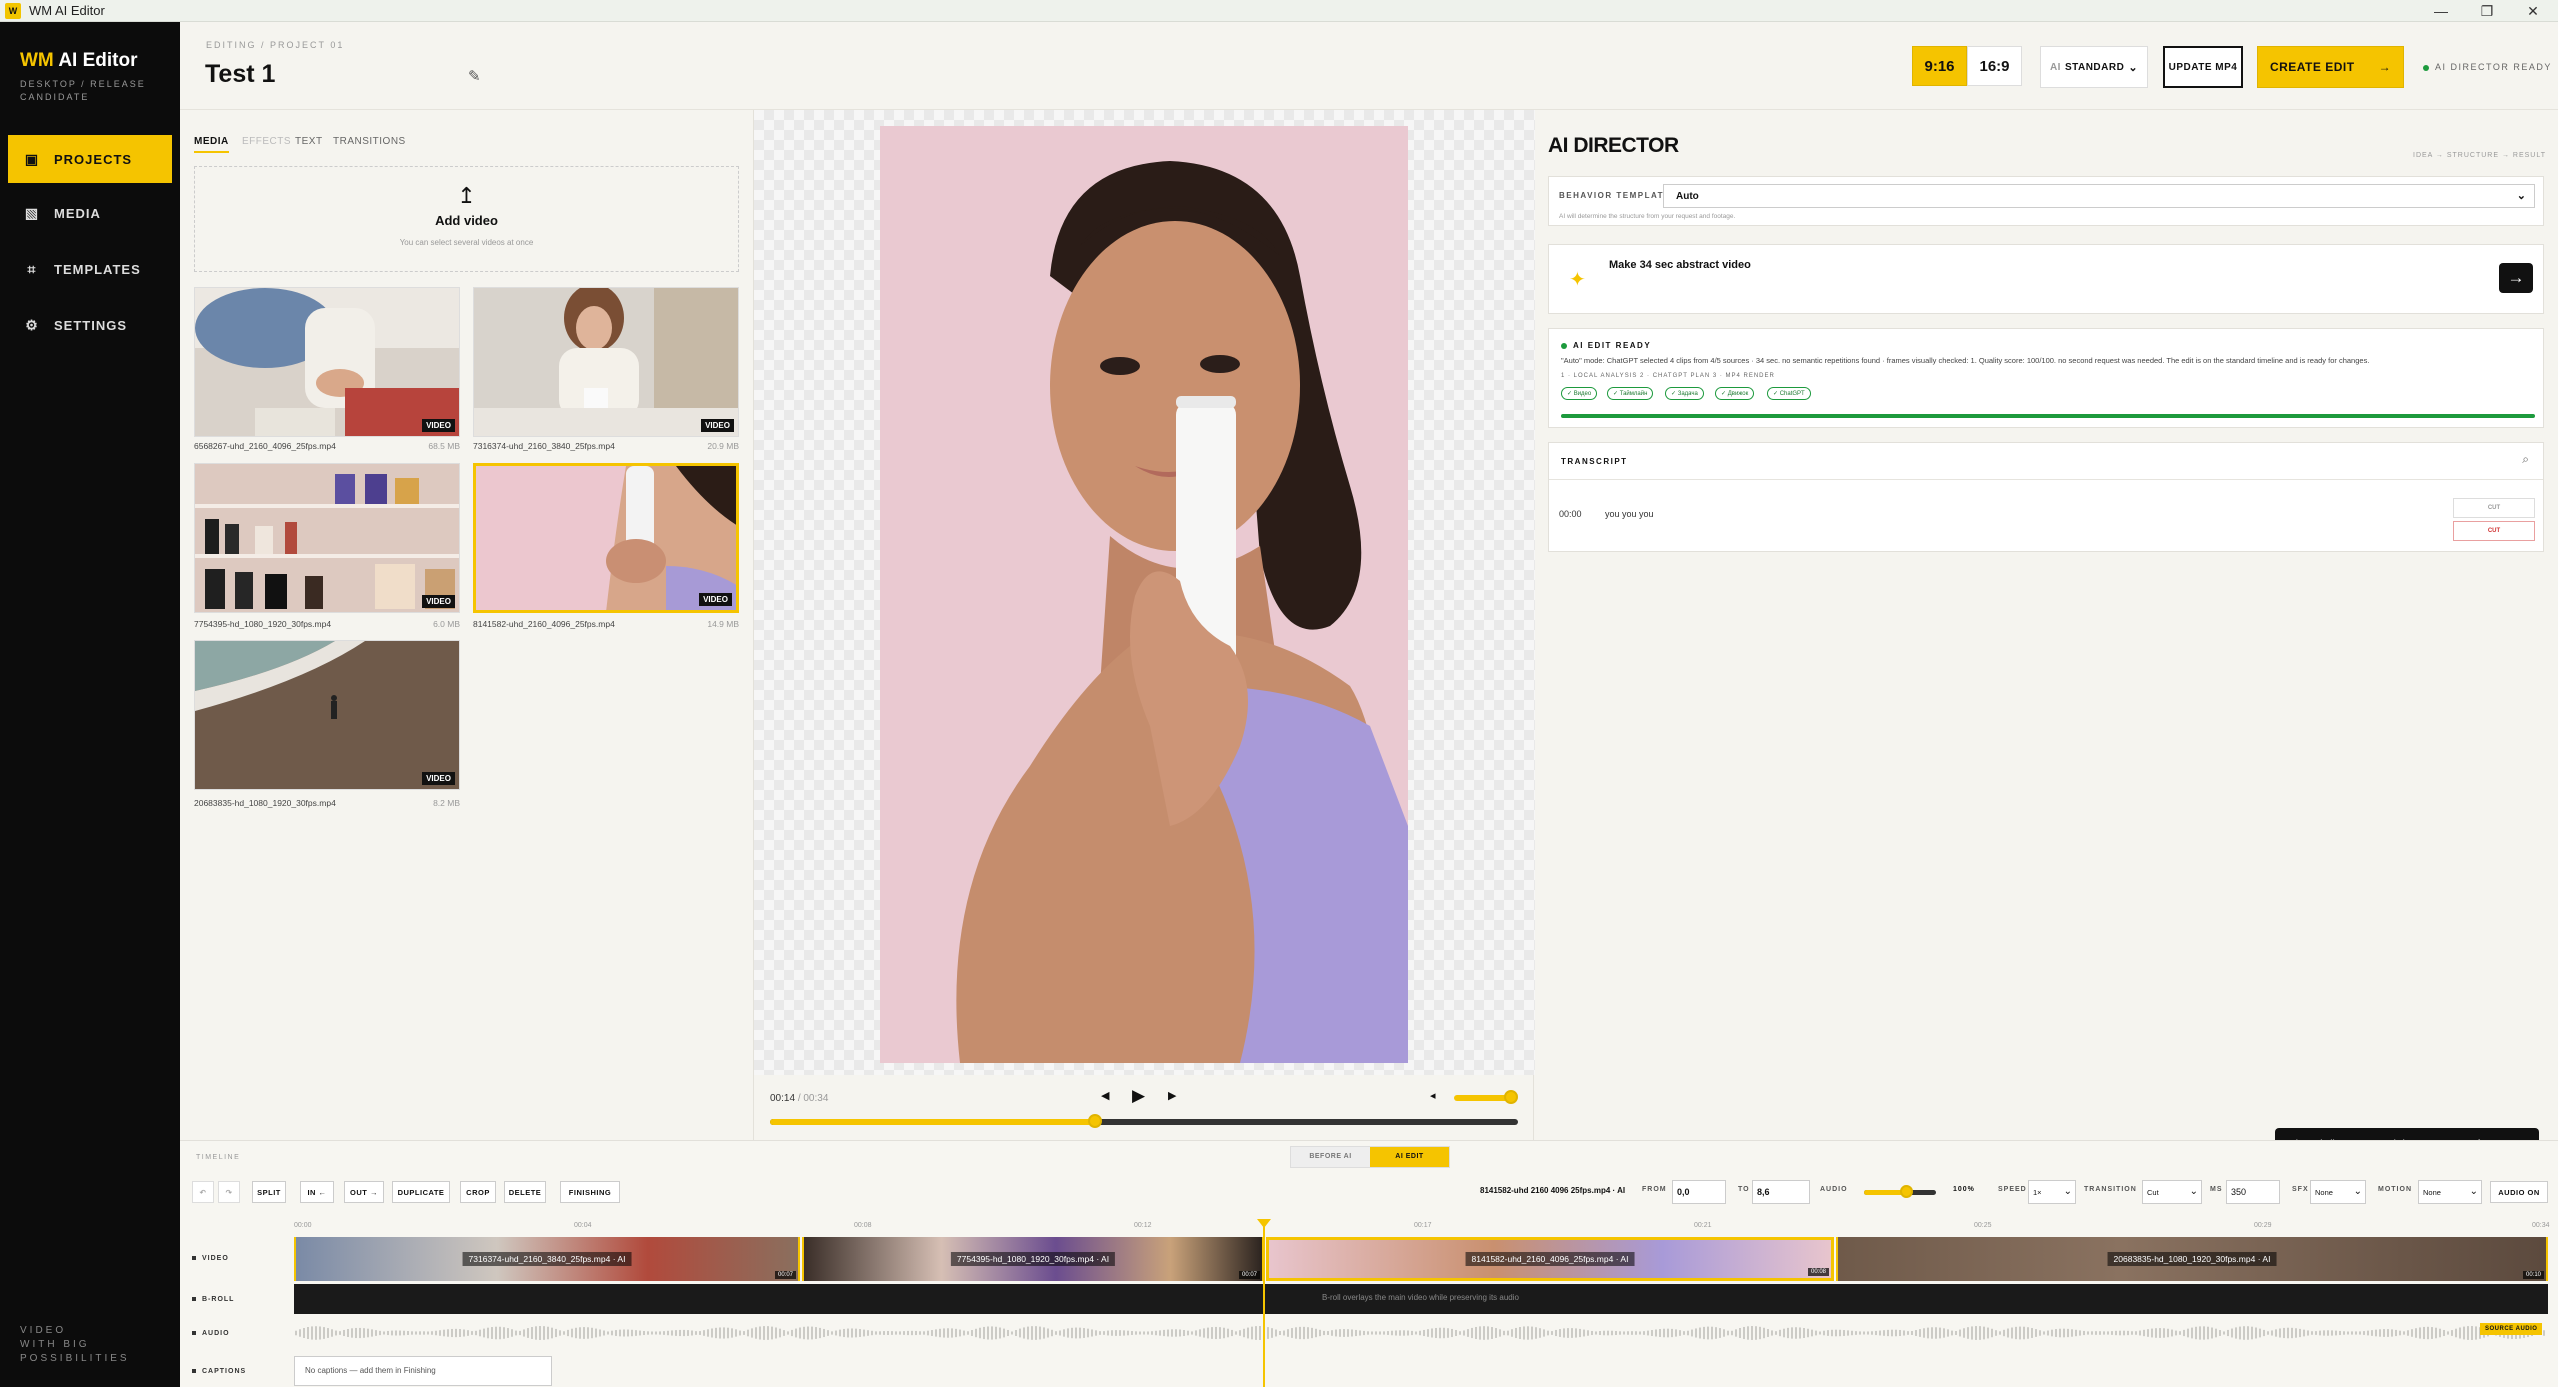 The height and width of the screenshot is (1387, 2558). Describe the element at coordinates (75, 1344) in the screenshot. I see `sidebar-tagline: VIDEO WITH BIG POSSIBILITIES` at that location.